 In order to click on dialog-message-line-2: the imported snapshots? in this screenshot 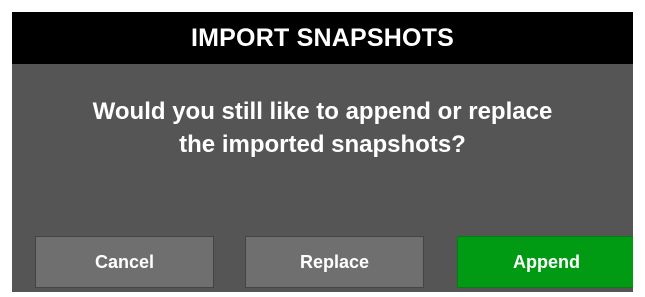, I will do `click(322, 144)`.